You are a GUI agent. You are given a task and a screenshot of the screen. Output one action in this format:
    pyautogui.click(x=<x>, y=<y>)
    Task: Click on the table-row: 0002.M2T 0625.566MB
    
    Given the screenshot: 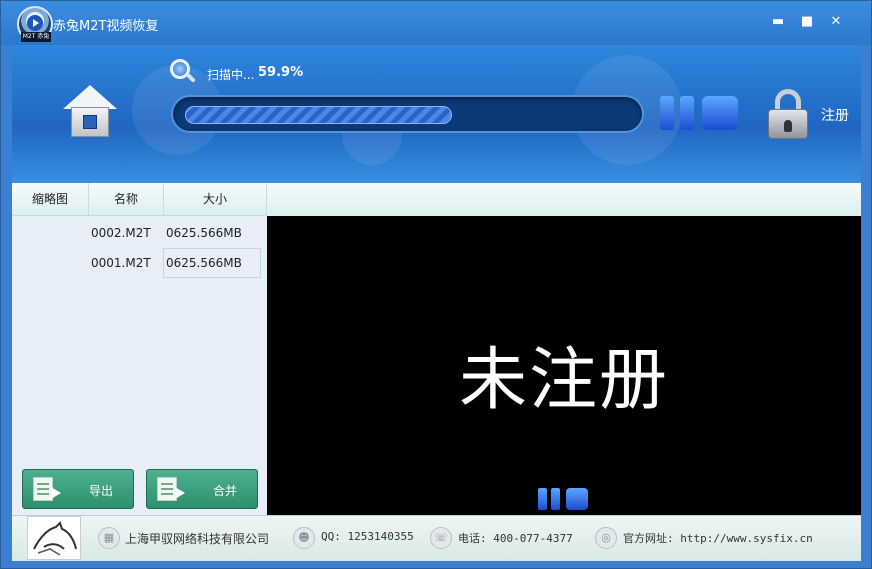 What is the action you would take?
    pyautogui.click(x=139, y=233)
    